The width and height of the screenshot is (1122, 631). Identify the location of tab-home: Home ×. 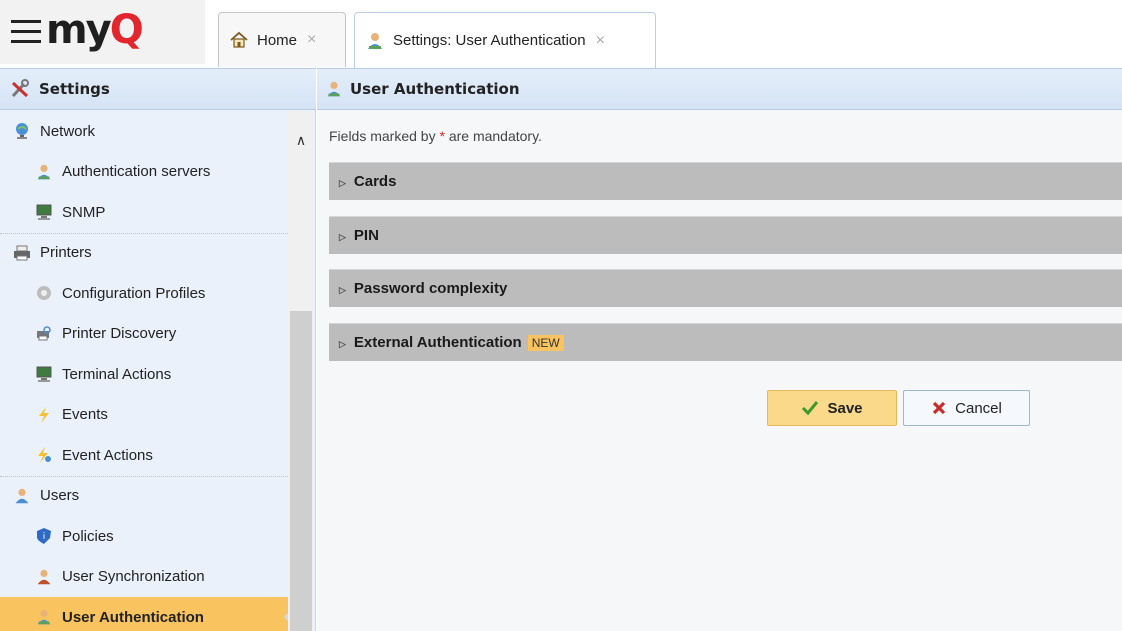
(282, 39).